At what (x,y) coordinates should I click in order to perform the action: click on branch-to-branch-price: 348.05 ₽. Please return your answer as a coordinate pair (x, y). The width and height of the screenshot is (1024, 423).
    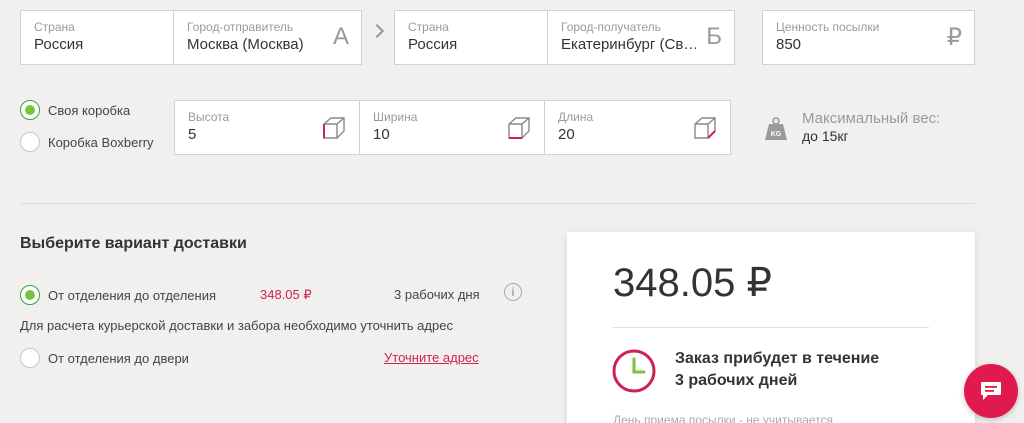
    Looking at the image, I should click on (286, 294).